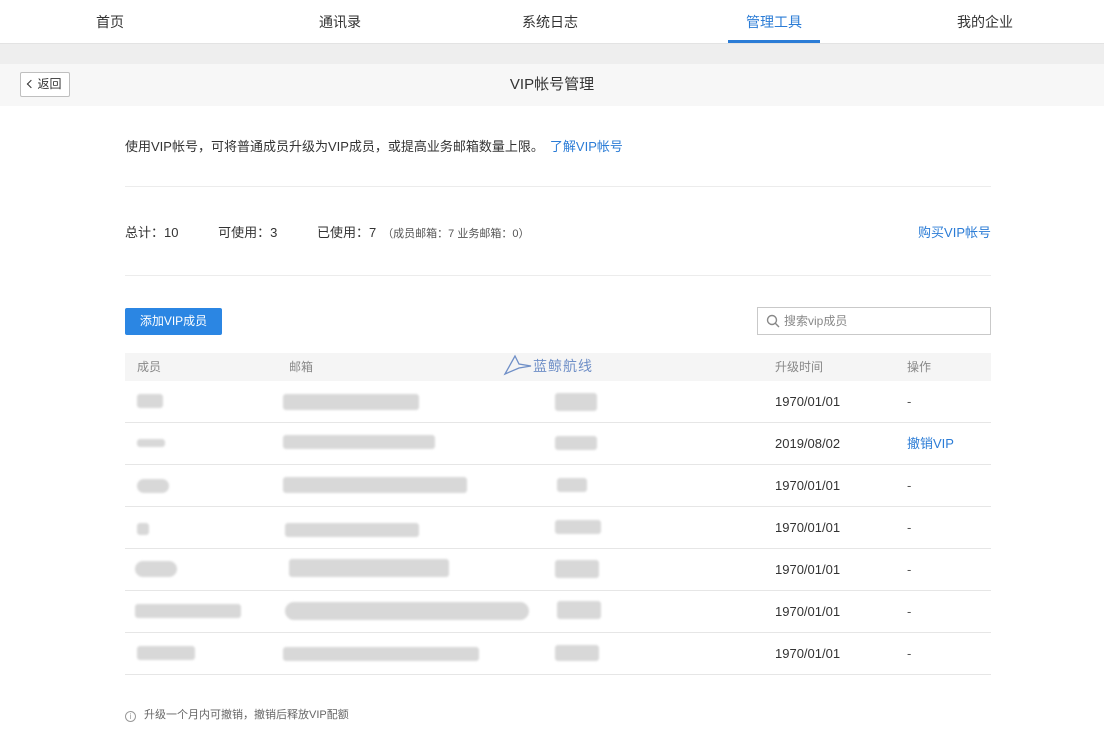 The width and height of the screenshot is (1104, 731). I want to click on nav-item-admin-tools: 管理工具, so click(774, 22).